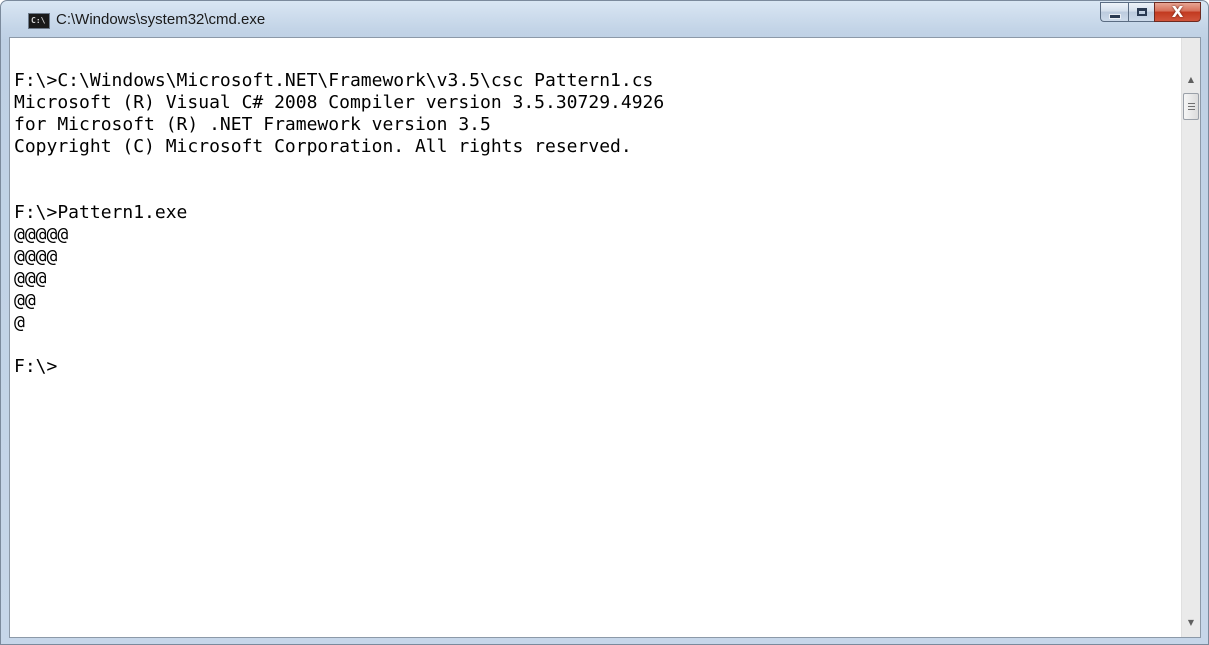  I want to click on console-line: @@@@@, so click(41, 234).